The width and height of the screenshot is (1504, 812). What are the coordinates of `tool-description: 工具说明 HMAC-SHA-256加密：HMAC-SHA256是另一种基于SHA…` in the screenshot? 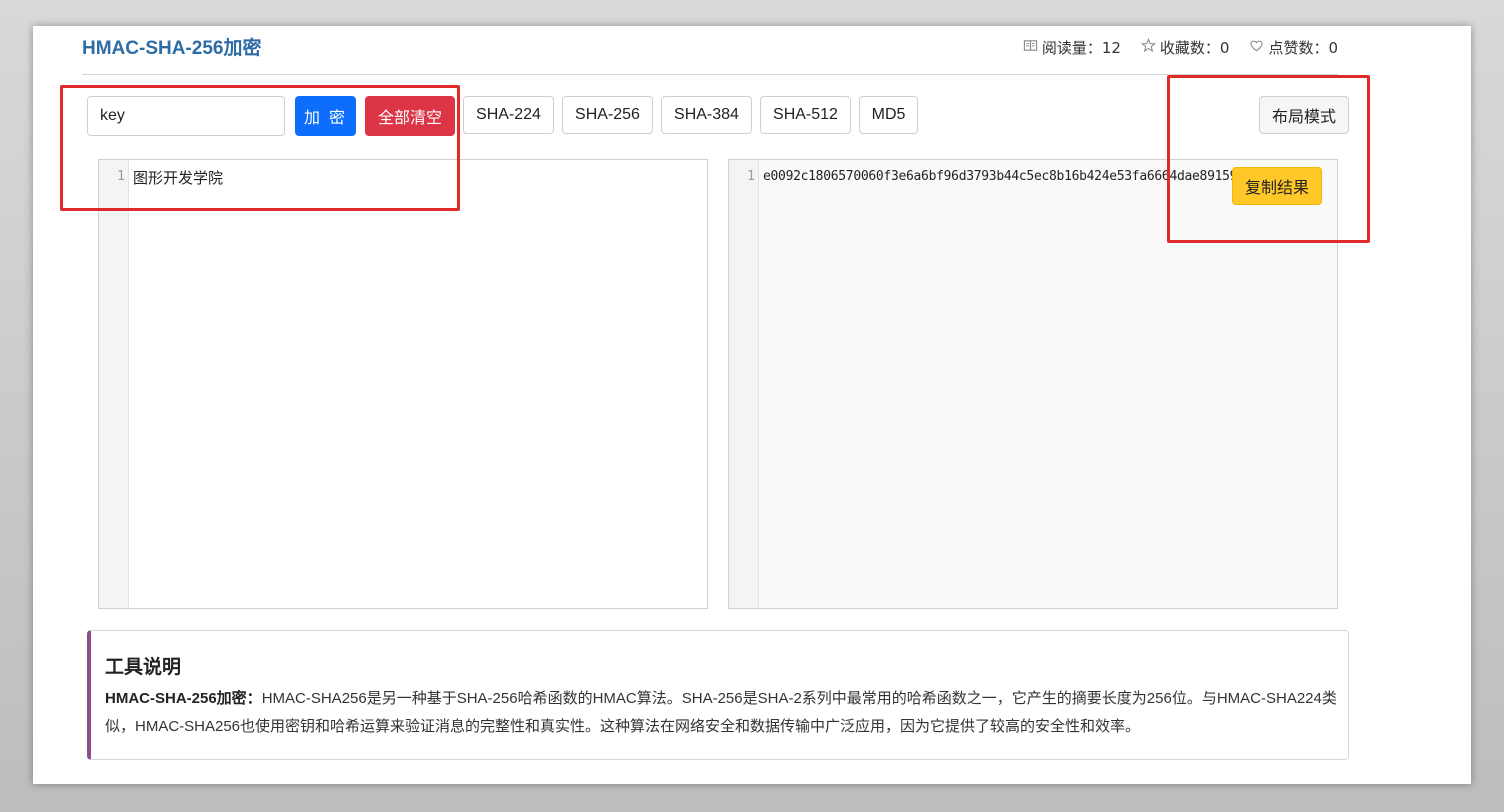 It's located at (718, 695).